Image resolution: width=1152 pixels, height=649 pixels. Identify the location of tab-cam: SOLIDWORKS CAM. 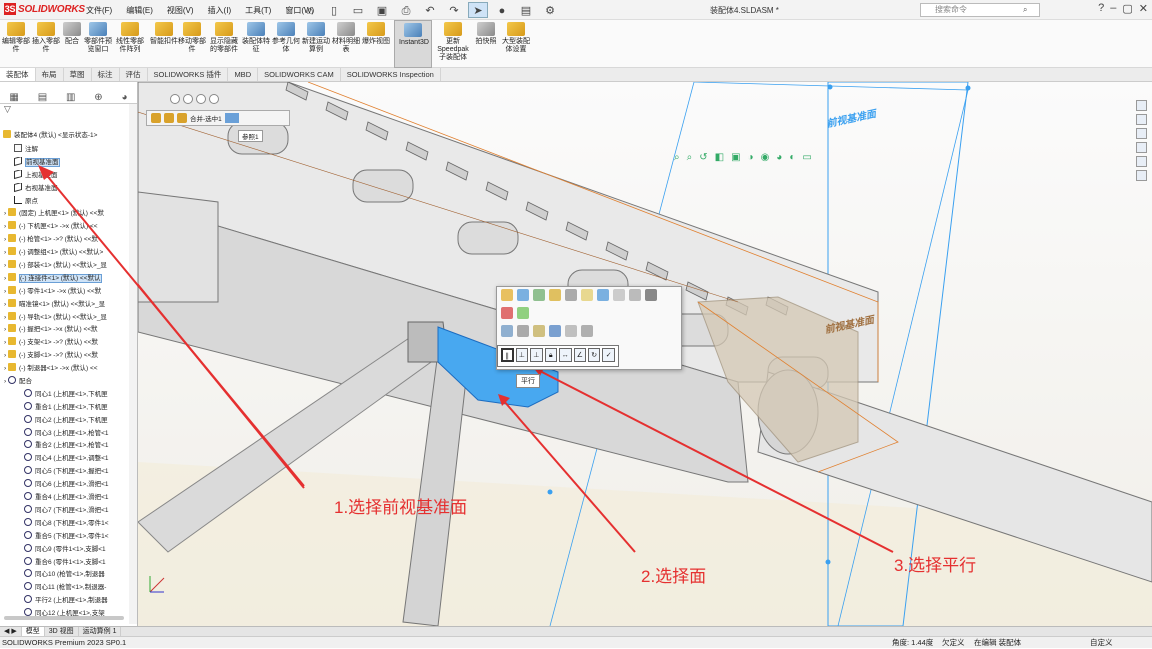
(299, 74).